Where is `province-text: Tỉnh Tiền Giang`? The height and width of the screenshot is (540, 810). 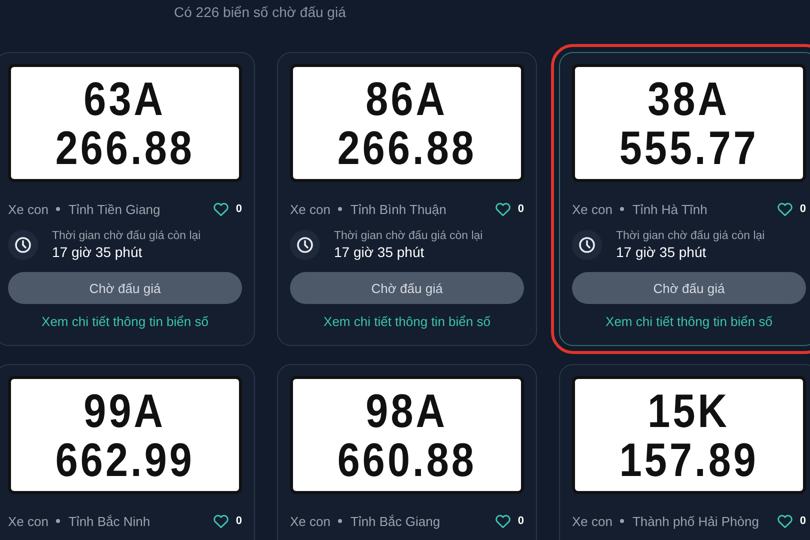 province-text: Tỉnh Tiền Giang is located at coordinates (115, 209).